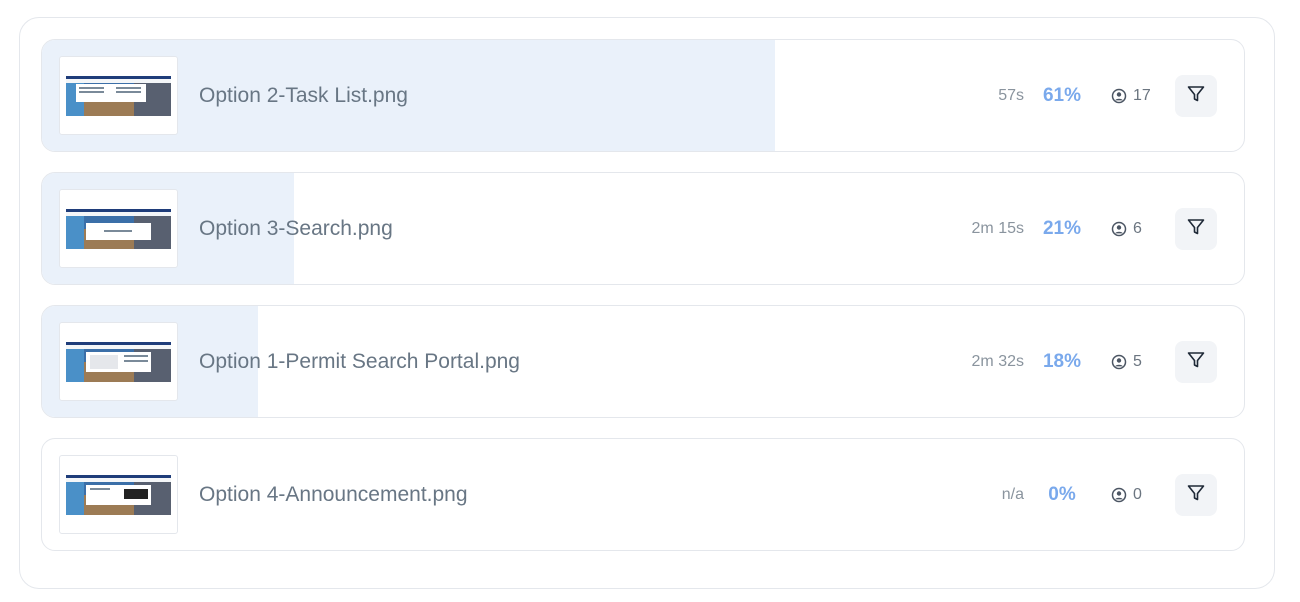  Describe the element at coordinates (1137, 361) in the screenshot. I see `result-user-count: 5` at that location.